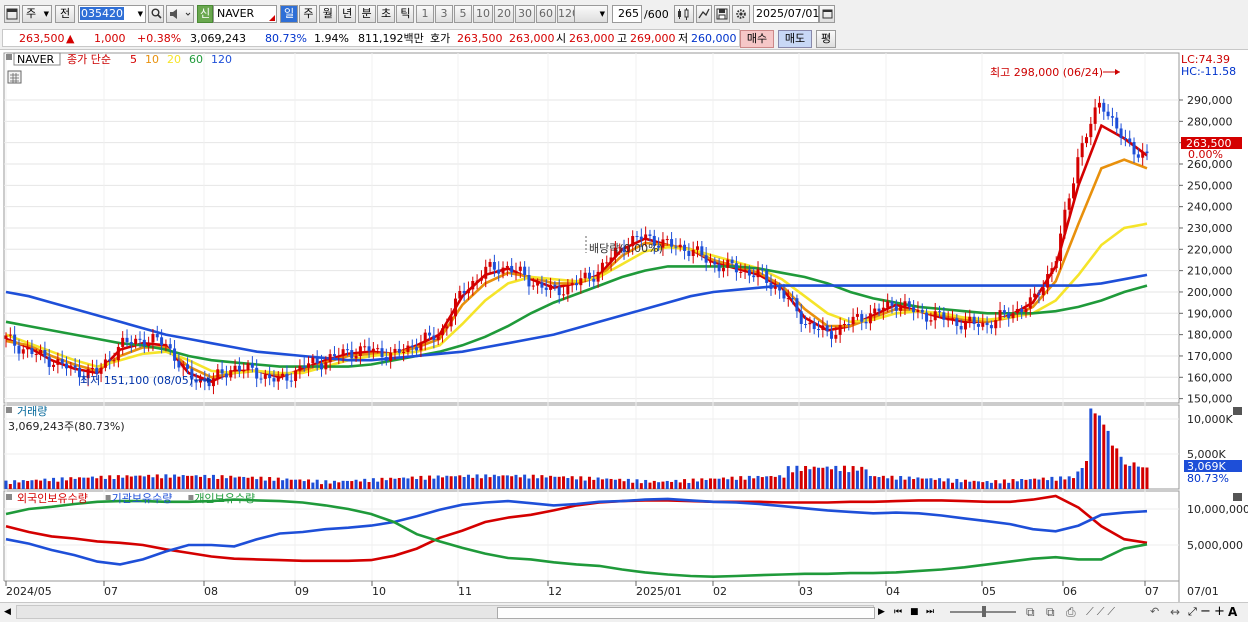  Describe the element at coordinates (1116, 612) in the screenshot. I see `drawing-tools-icon: ⟋⟋⟋` at that location.